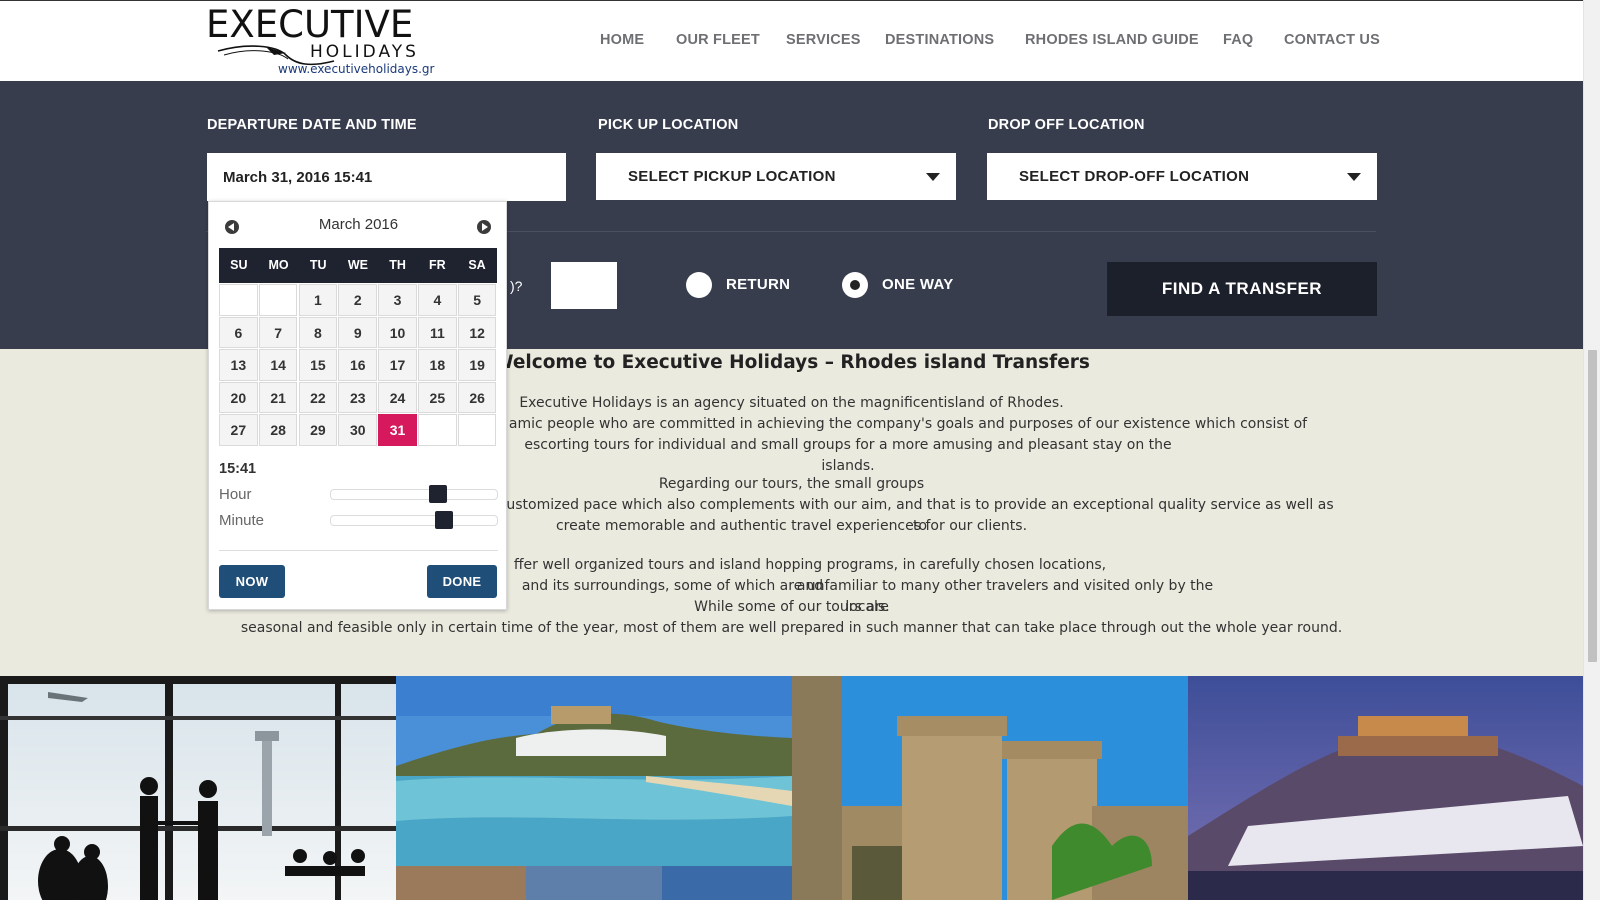 Image resolution: width=1600 pixels, height=900 pixels. What do you see at coordinates (397, 300) in the screenshot?
I see `calendar-day: 3` at bounding box center [397, 300].